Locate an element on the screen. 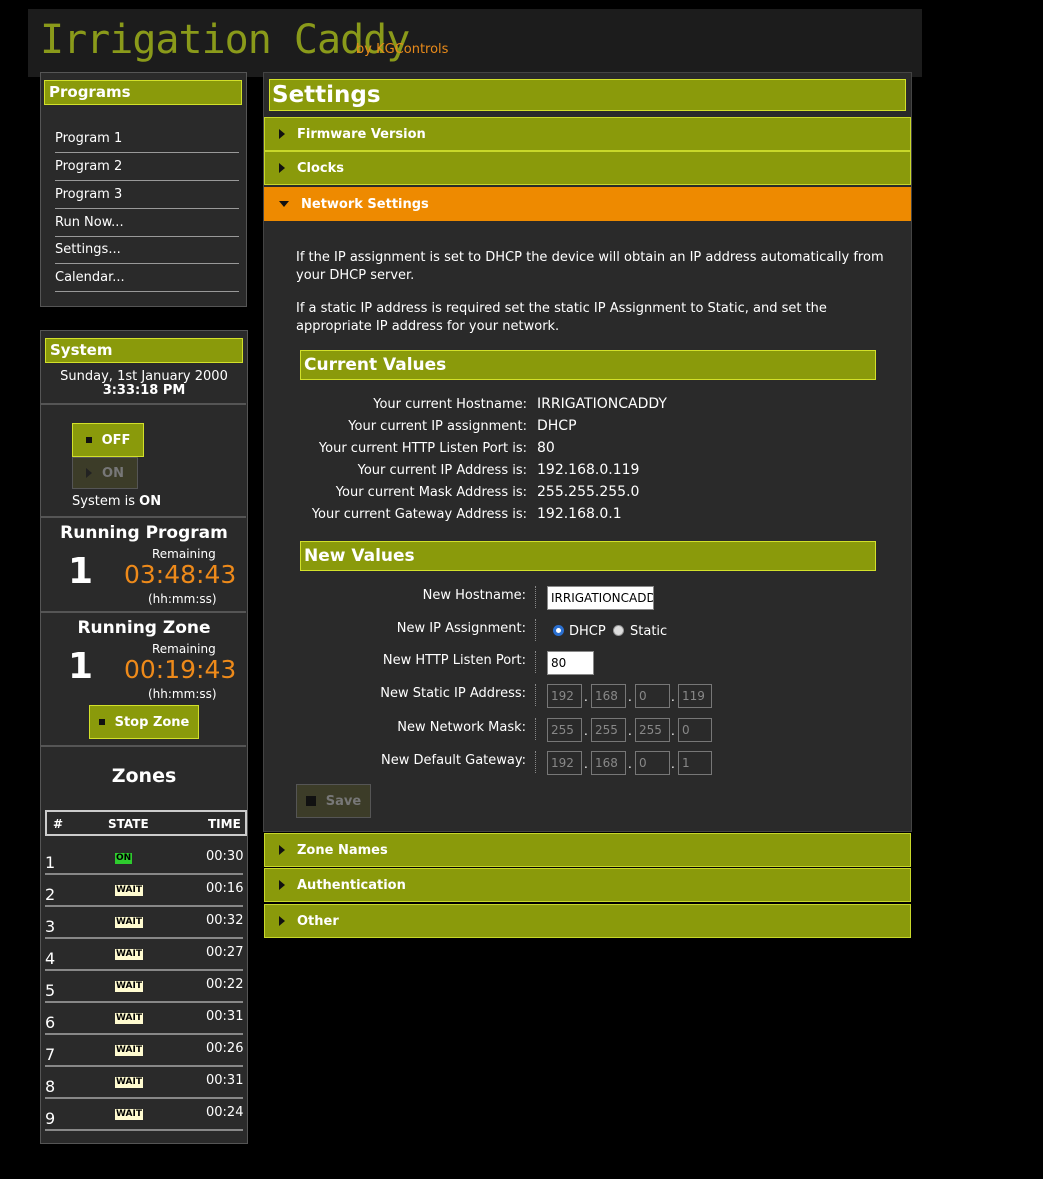 Image resolution: width=1043 pixels, height=1179 pixels. section-firmware-version: Firmware Version is located at coordinates (587, 134).